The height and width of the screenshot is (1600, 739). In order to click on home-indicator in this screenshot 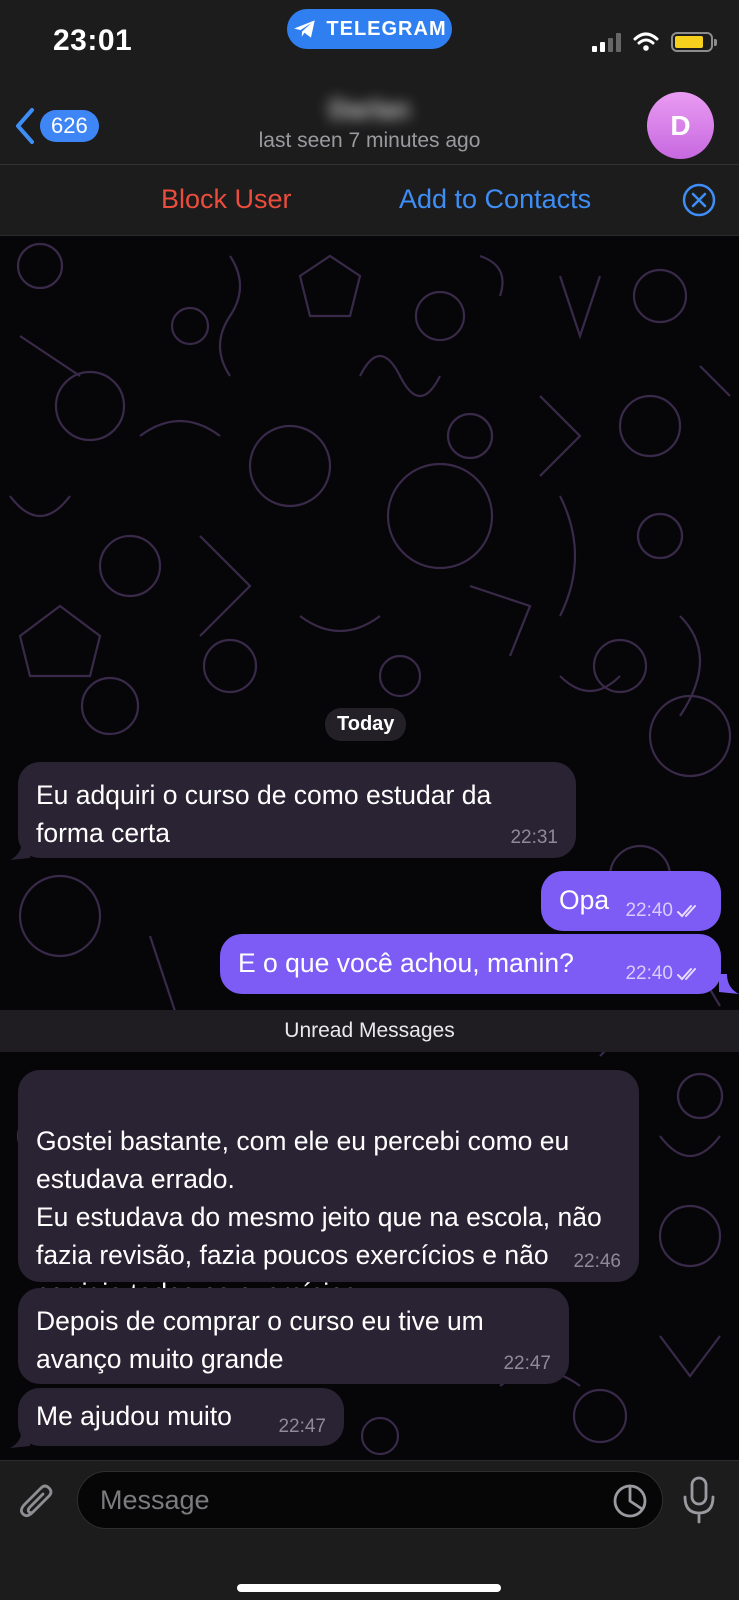, I will do `click(369, 1588)`.